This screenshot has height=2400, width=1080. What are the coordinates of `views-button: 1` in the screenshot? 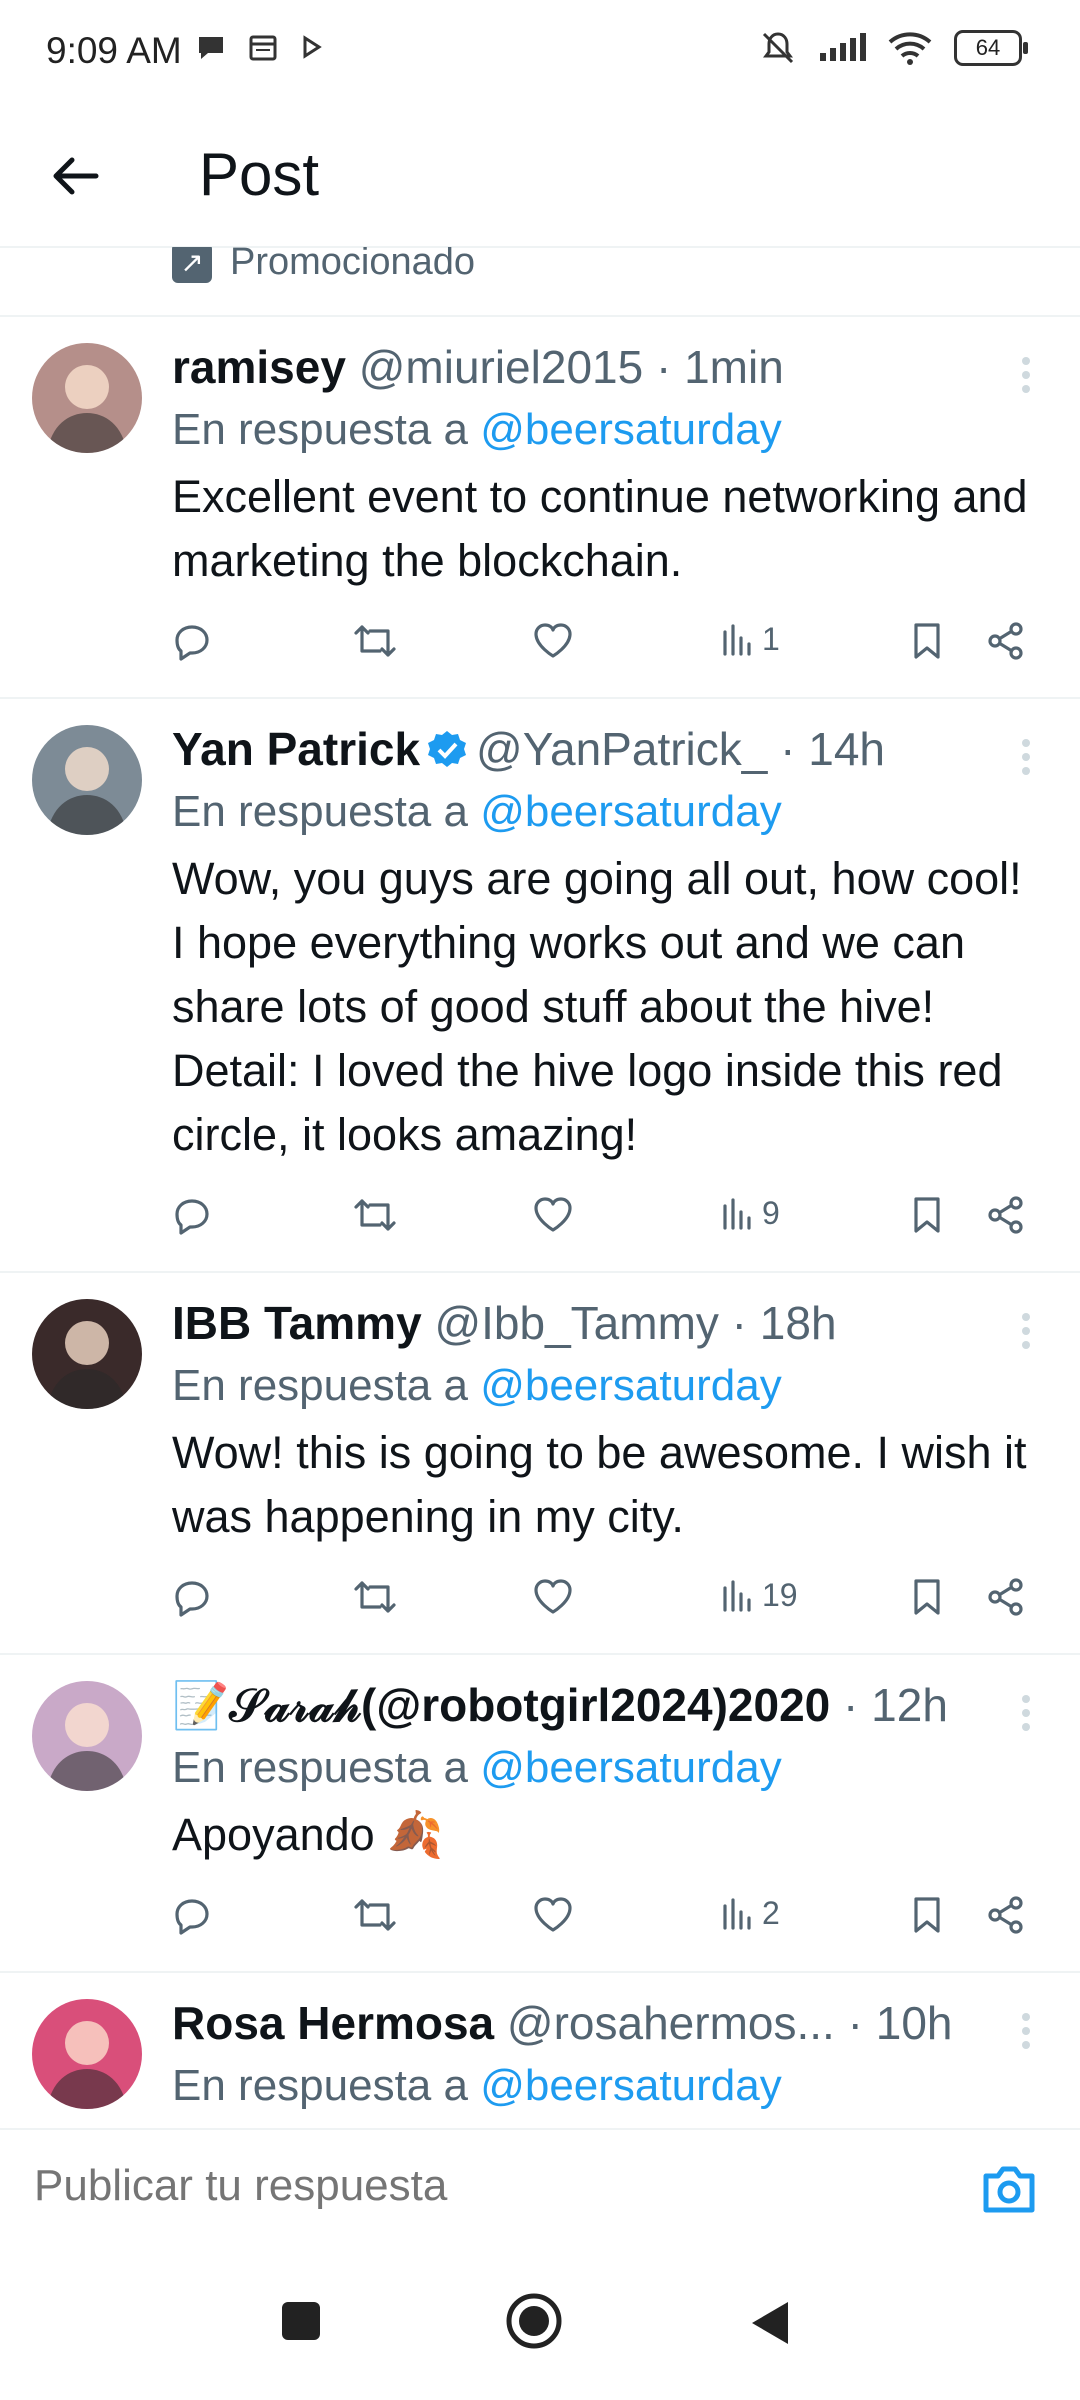 It's located at (750, 639).